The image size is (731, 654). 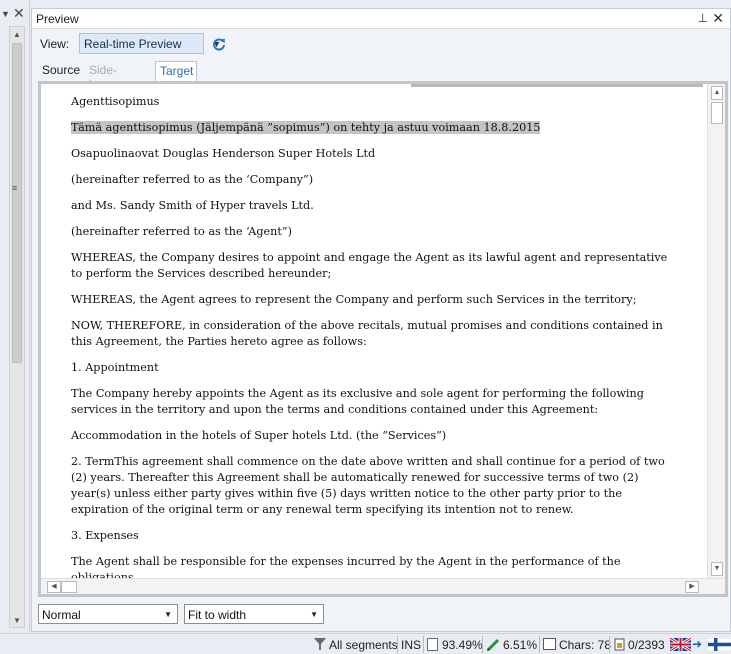 I want to click on doc-paragraph: 1. Appointment, so click(x=115, y=367).